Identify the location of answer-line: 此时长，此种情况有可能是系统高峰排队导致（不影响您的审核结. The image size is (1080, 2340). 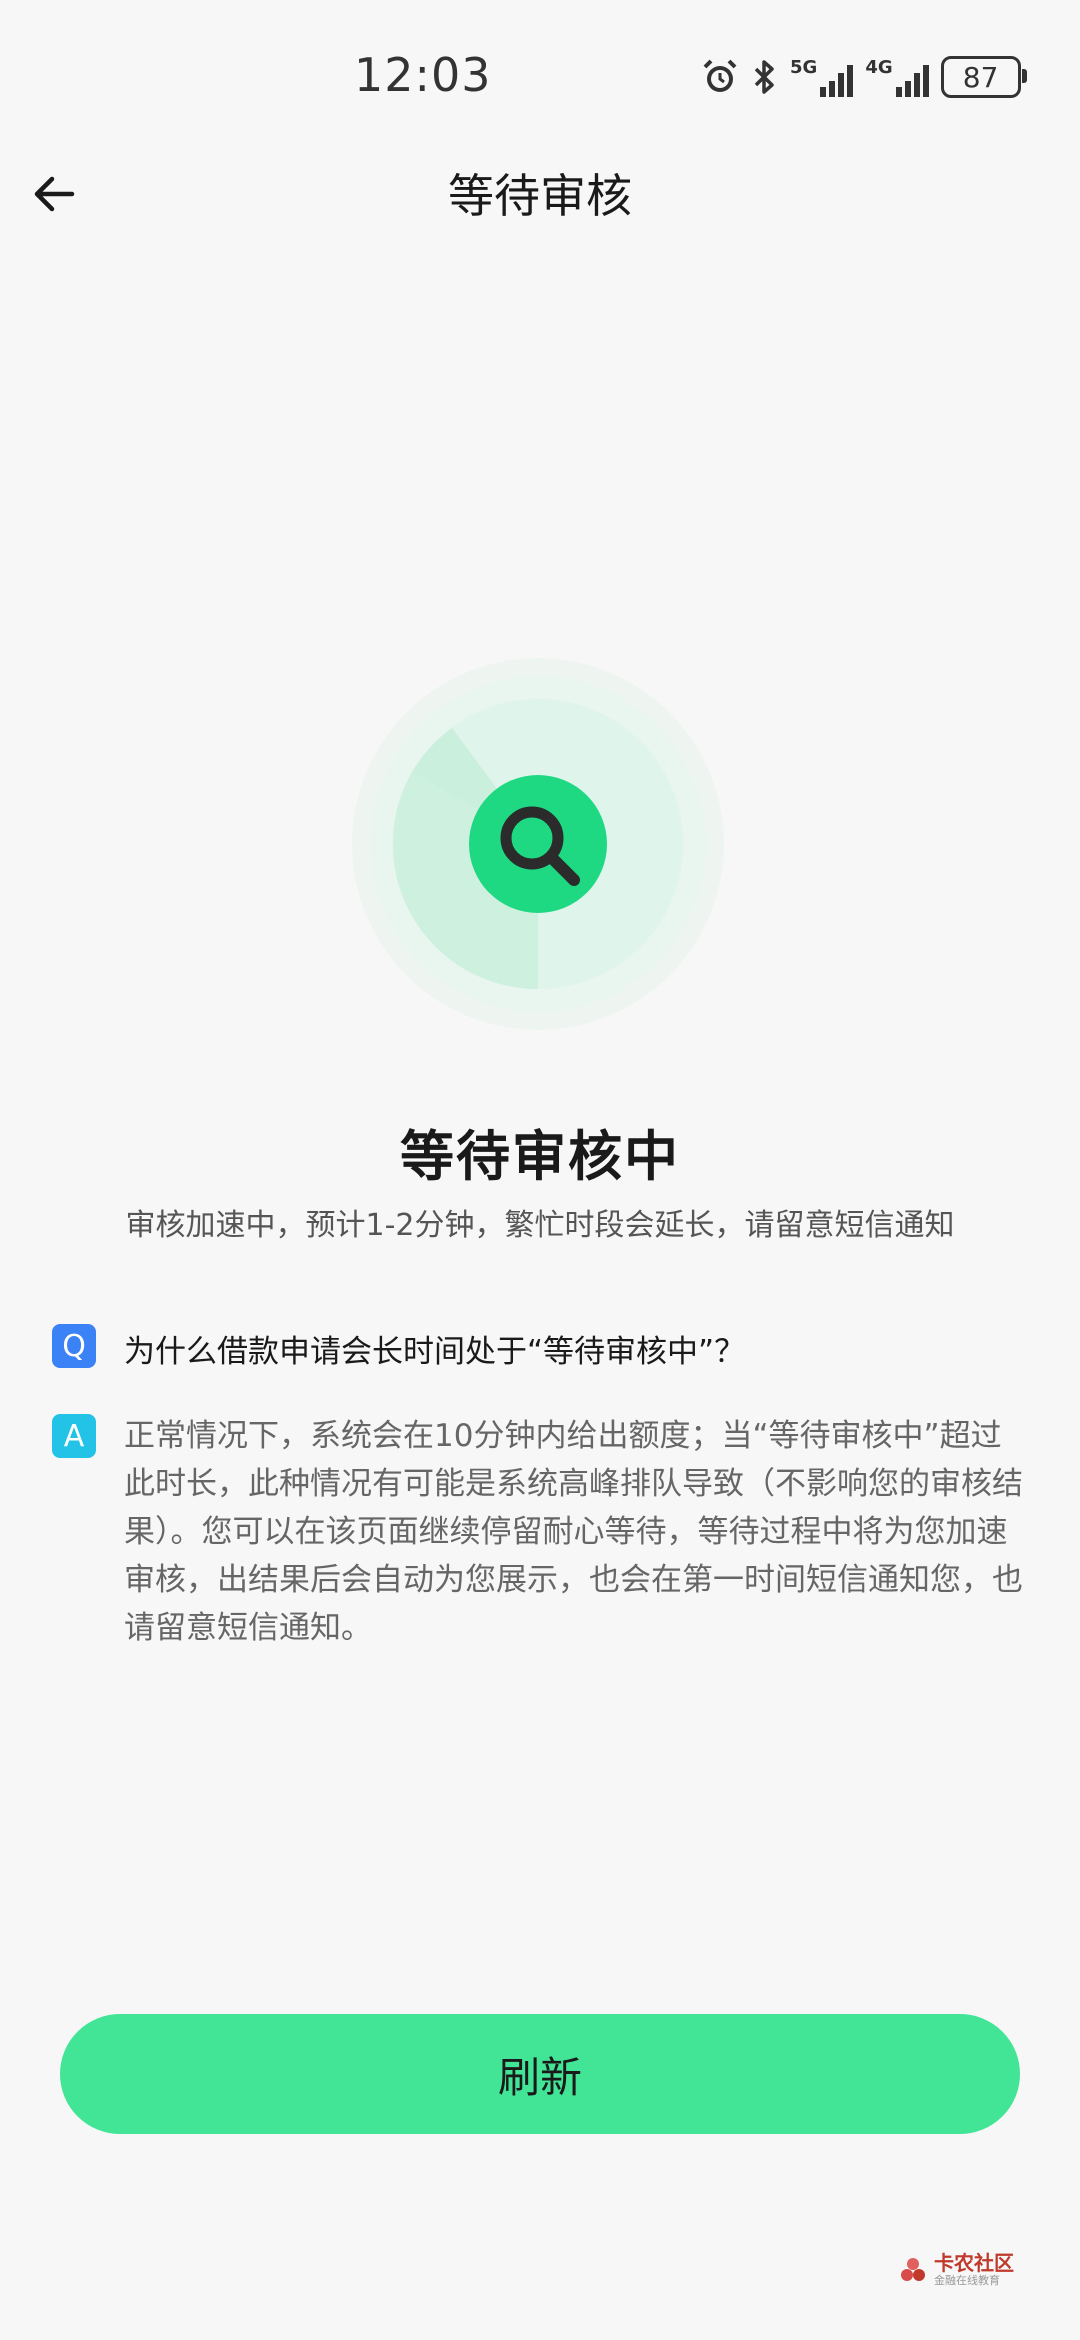
(573, 1484).